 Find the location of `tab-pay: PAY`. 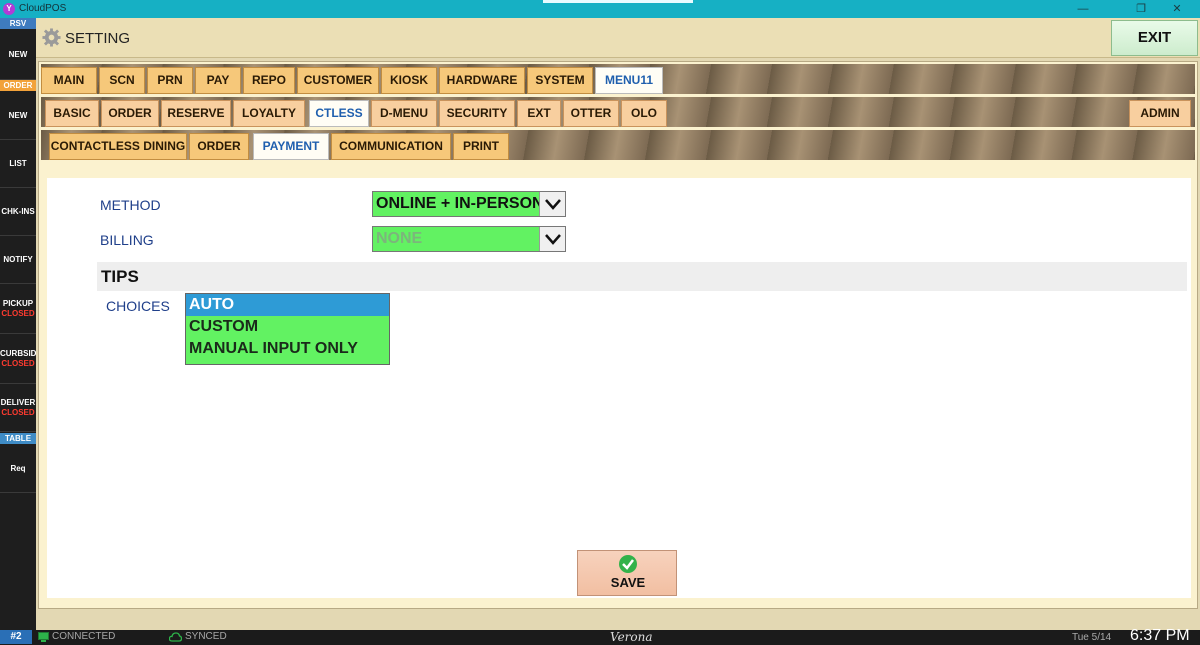

tab-pay: PAY is located at coordinates (218, 80).